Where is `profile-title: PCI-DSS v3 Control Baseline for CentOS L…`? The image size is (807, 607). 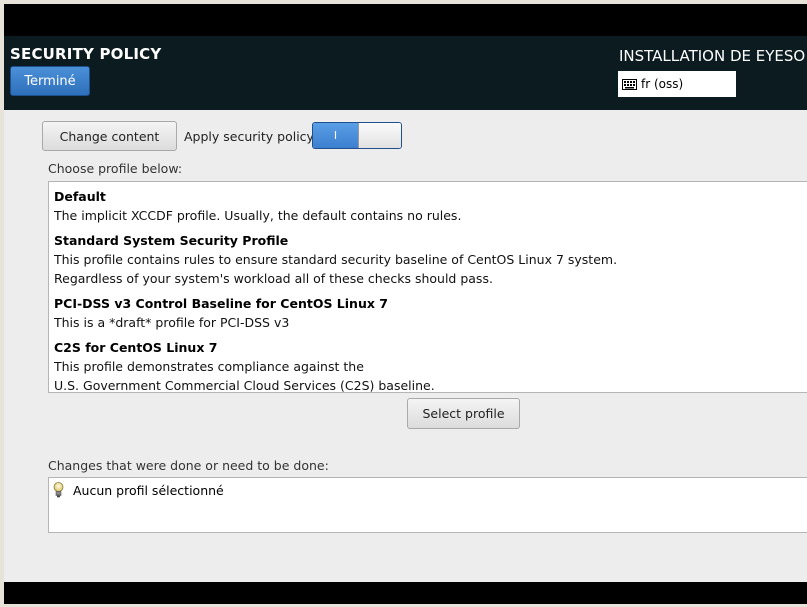
profile-title: PCI-DSS v3 Control Baseline for CentOS L… is located at coordinates (221, 303).